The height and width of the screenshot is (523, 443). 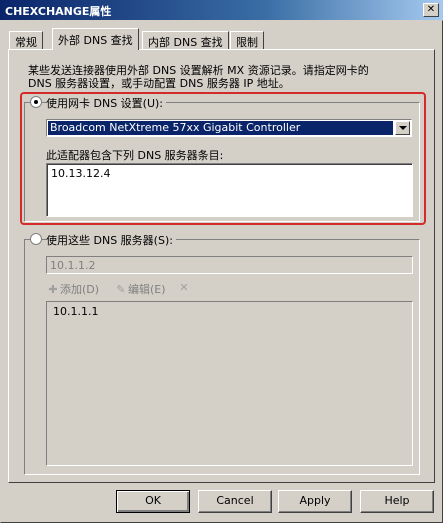 I want to click on apply-button: Apply, so click(x=315, y=501).